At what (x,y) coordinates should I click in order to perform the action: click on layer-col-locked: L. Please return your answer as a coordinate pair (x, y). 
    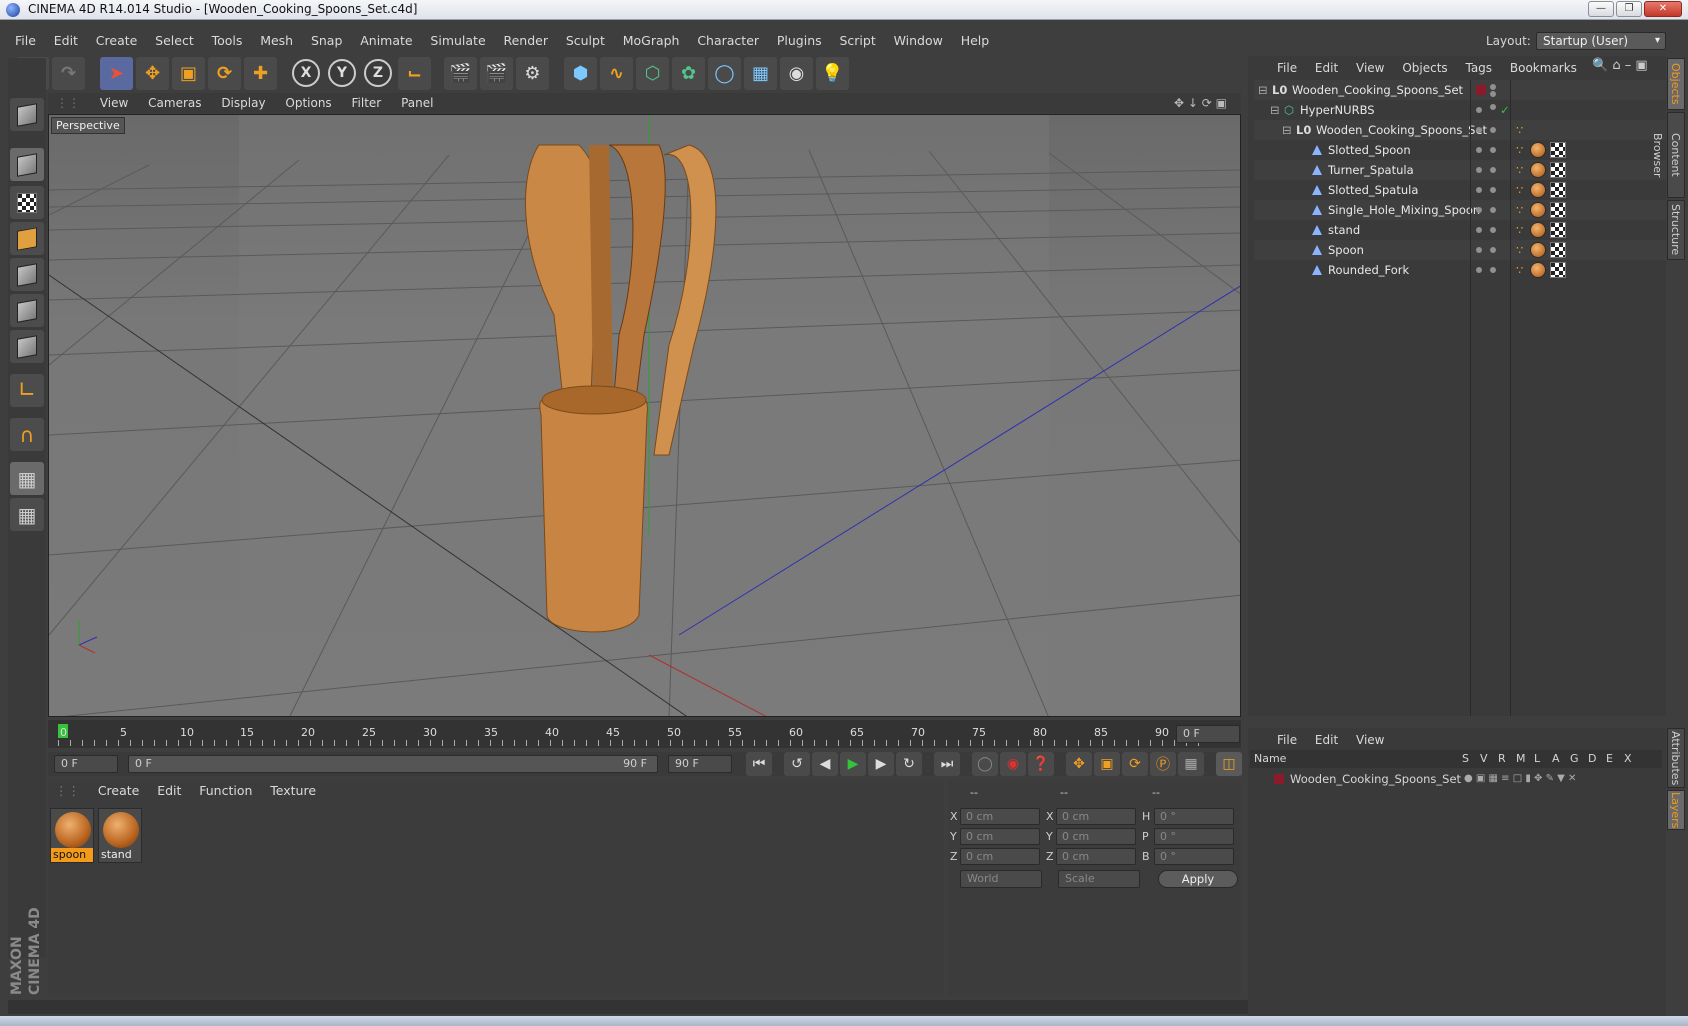
    Looking at the image, I should click on (1537, 759).